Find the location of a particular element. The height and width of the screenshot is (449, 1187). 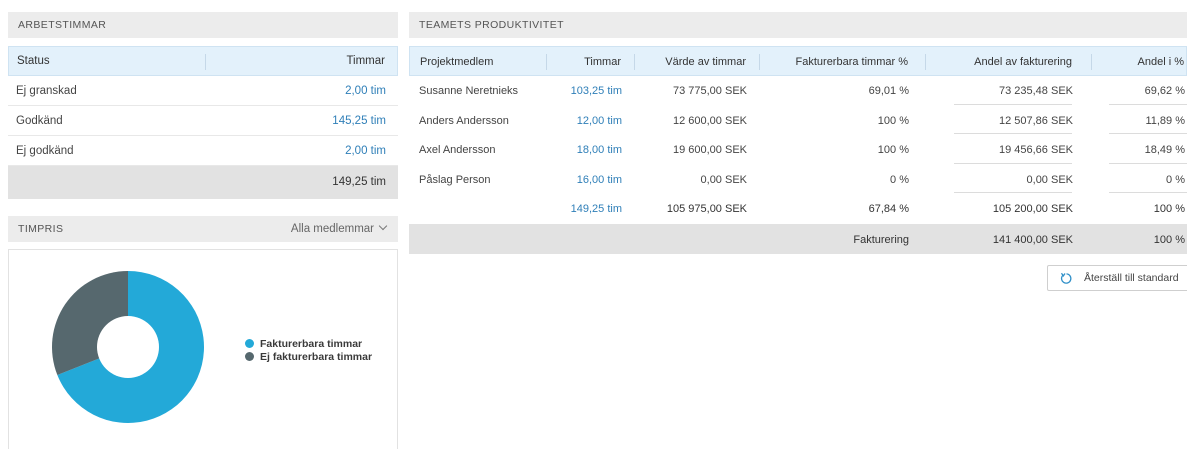

table-row: Ej granskad 2,00 tim is located at coordinates (203, 91).